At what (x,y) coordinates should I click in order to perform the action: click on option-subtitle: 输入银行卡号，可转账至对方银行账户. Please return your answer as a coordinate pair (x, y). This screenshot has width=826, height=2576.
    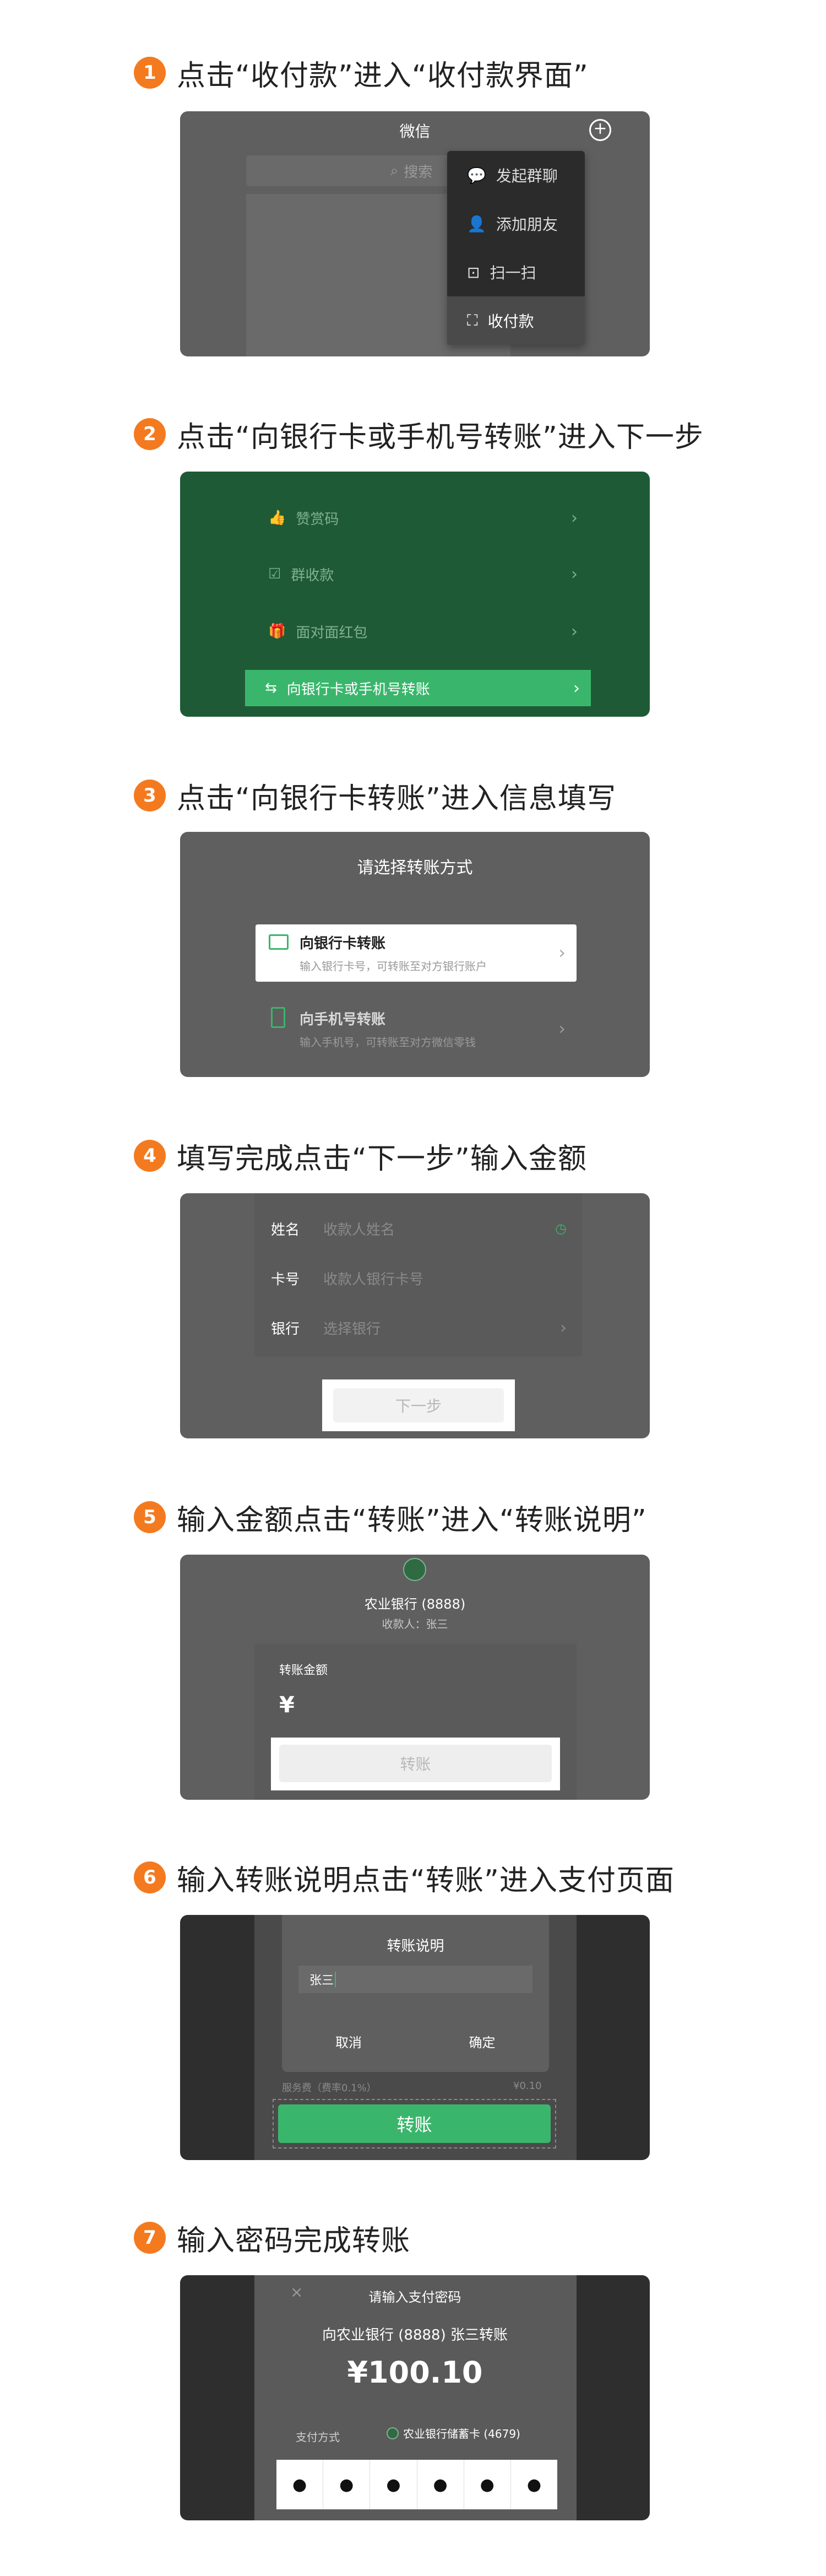
    Looking at the image, I should click on (393, 967).